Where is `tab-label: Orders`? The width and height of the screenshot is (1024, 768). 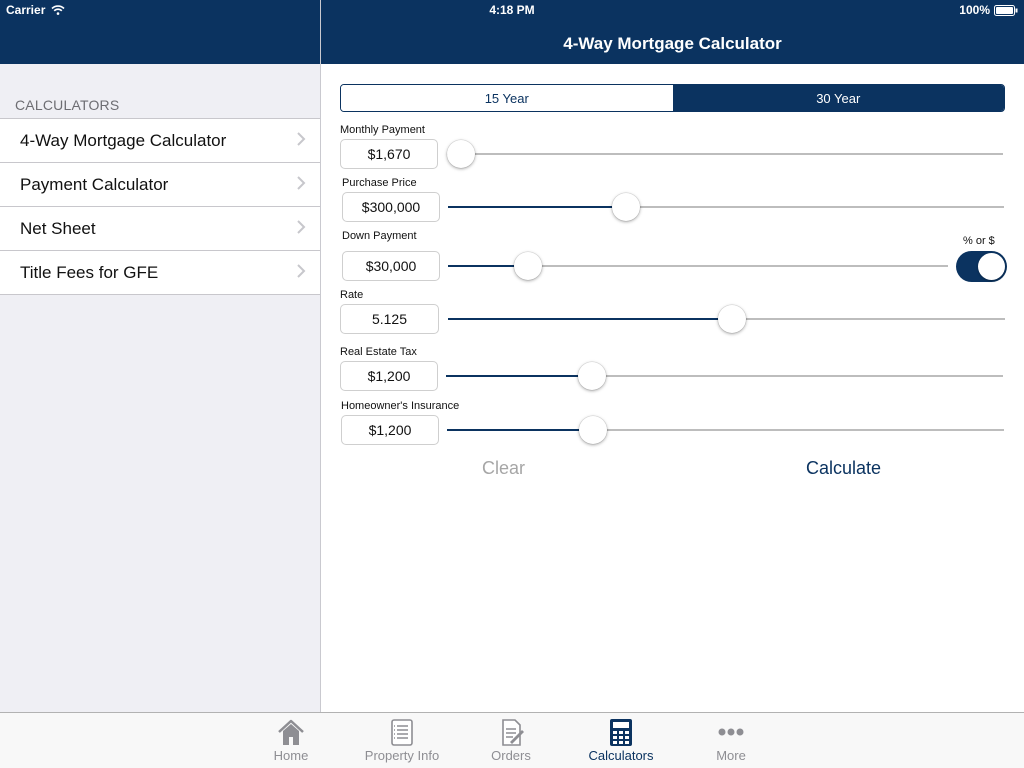 tab-label: Orders is located at coordinates (511, 755).